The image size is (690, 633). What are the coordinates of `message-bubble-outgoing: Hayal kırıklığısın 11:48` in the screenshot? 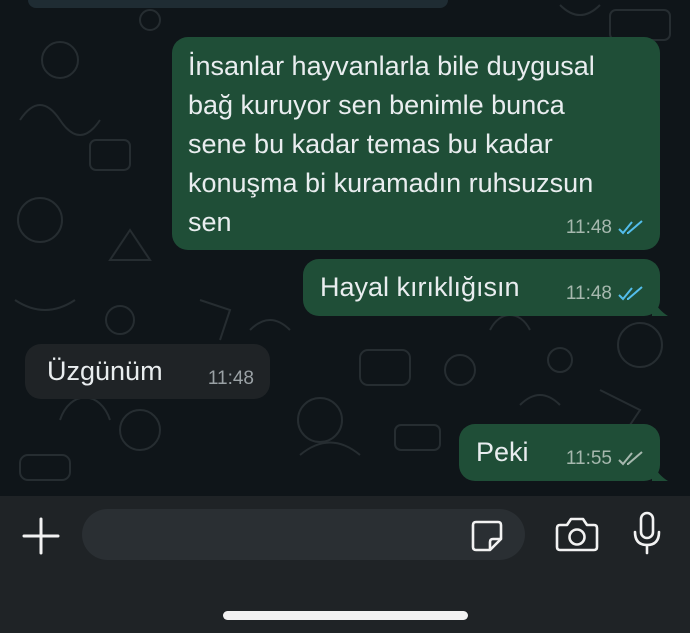 It's located at (485, 287).